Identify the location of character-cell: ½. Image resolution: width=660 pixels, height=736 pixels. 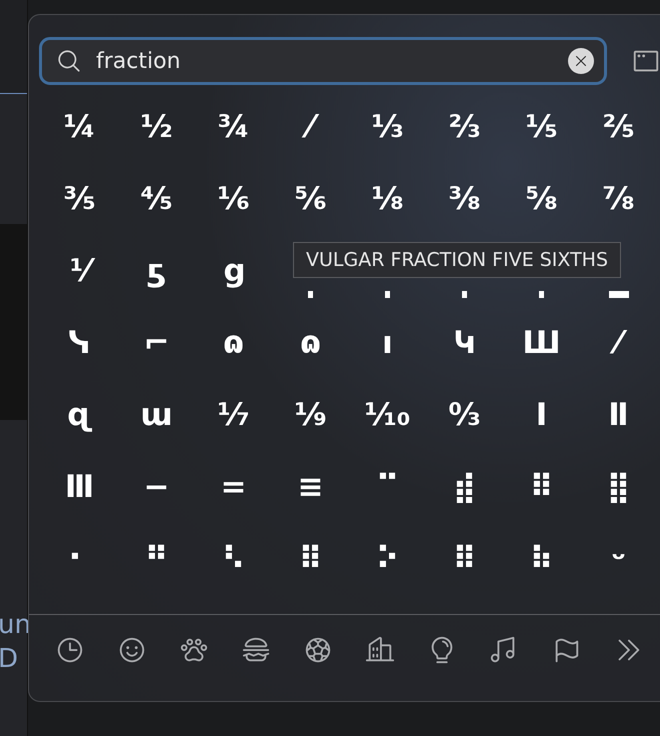
(156, 127).